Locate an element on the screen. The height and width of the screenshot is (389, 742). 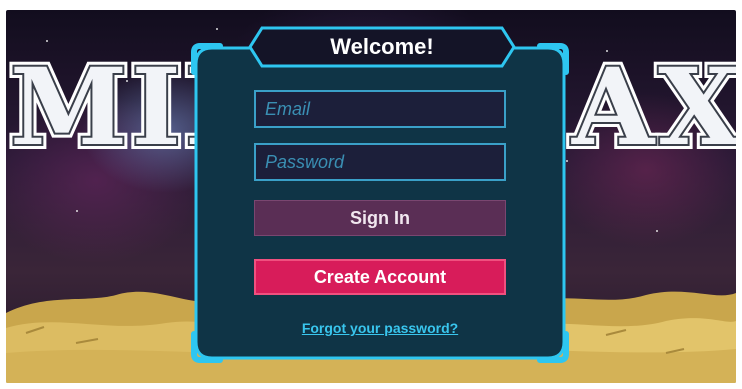
welcome-title: Welcome! is located at coordinates (382, 46).